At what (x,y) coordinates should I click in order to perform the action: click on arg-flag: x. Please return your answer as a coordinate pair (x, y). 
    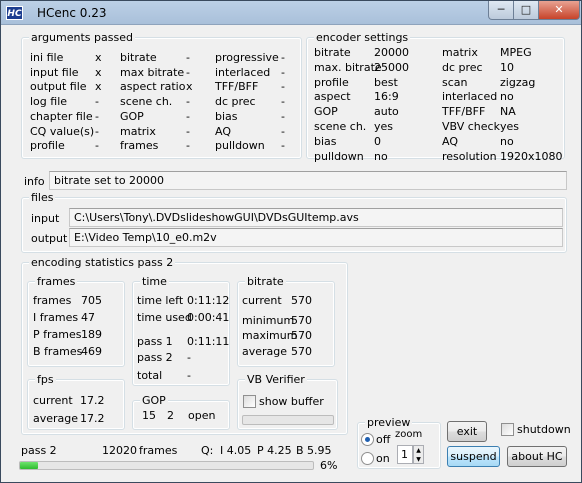
    Looking at the image, I should click on (98, 57).